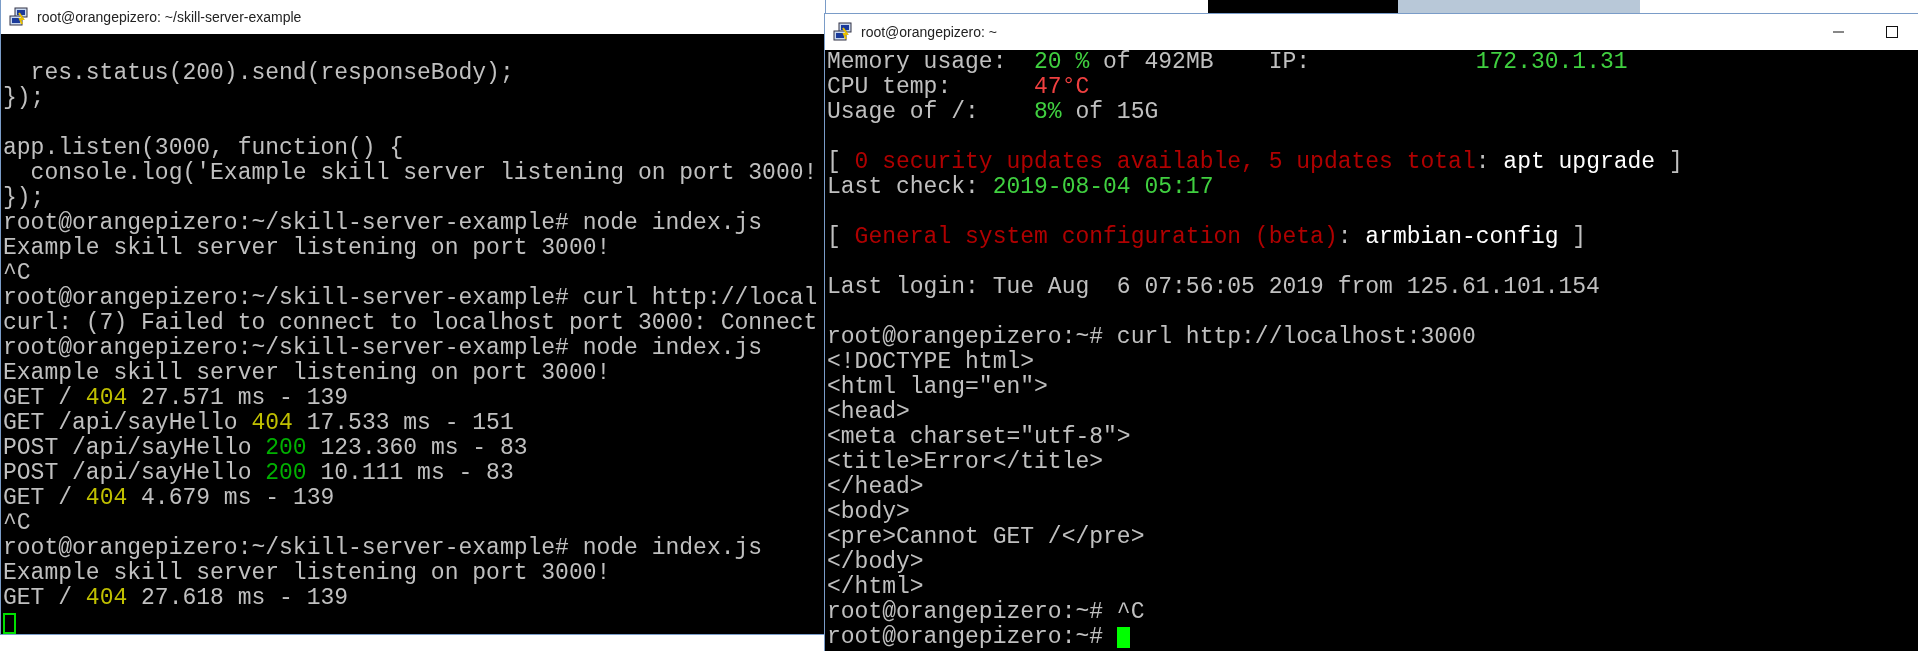  What do you see at coordinates (410, 298) in the screenshot?
I see `terminal-line: root@orangepizero:~/skill-server-example# curl http://local` at bounding box center [410, 298].